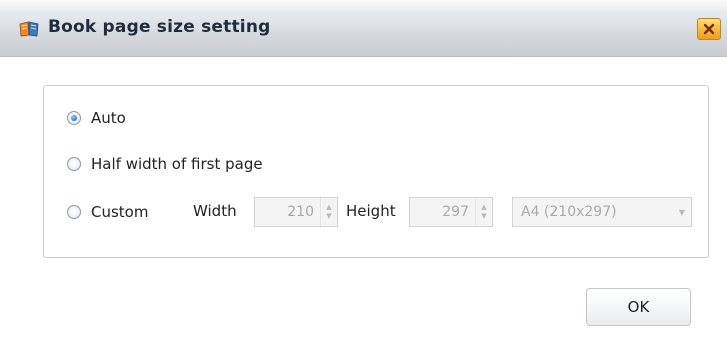 The image size is (727, 341). Describe the element at coordinates (29, 29) in the screenshot. I see `book-app-icon` at that location.